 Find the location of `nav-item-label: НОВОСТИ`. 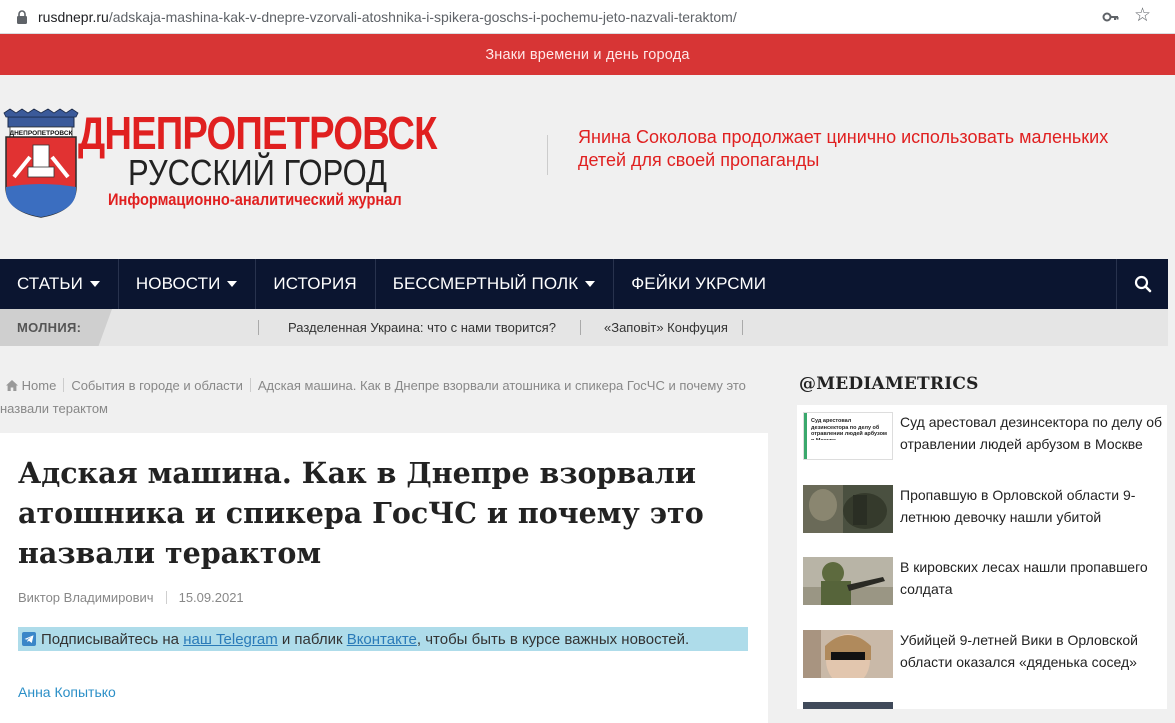

nav-item-label: НОВОСТИ is located at coordinates (178, 283).